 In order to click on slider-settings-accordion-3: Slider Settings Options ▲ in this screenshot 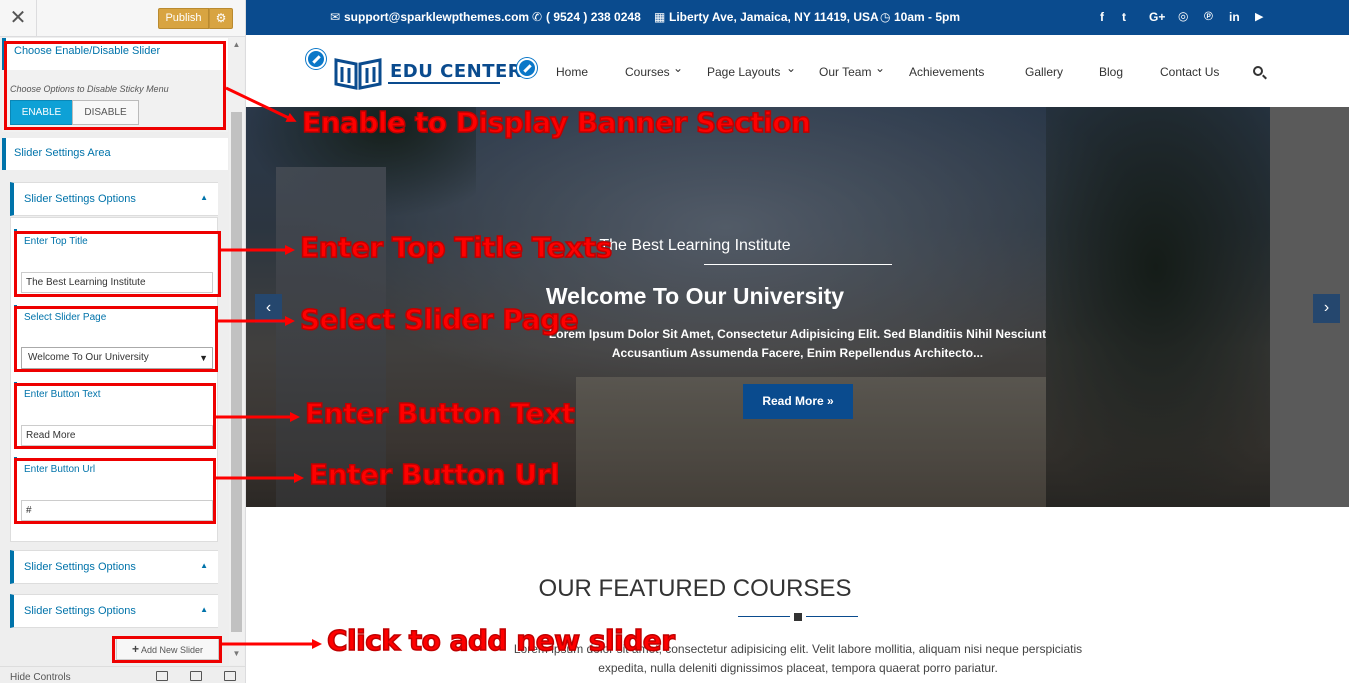, I will do `click(114, 611)`.